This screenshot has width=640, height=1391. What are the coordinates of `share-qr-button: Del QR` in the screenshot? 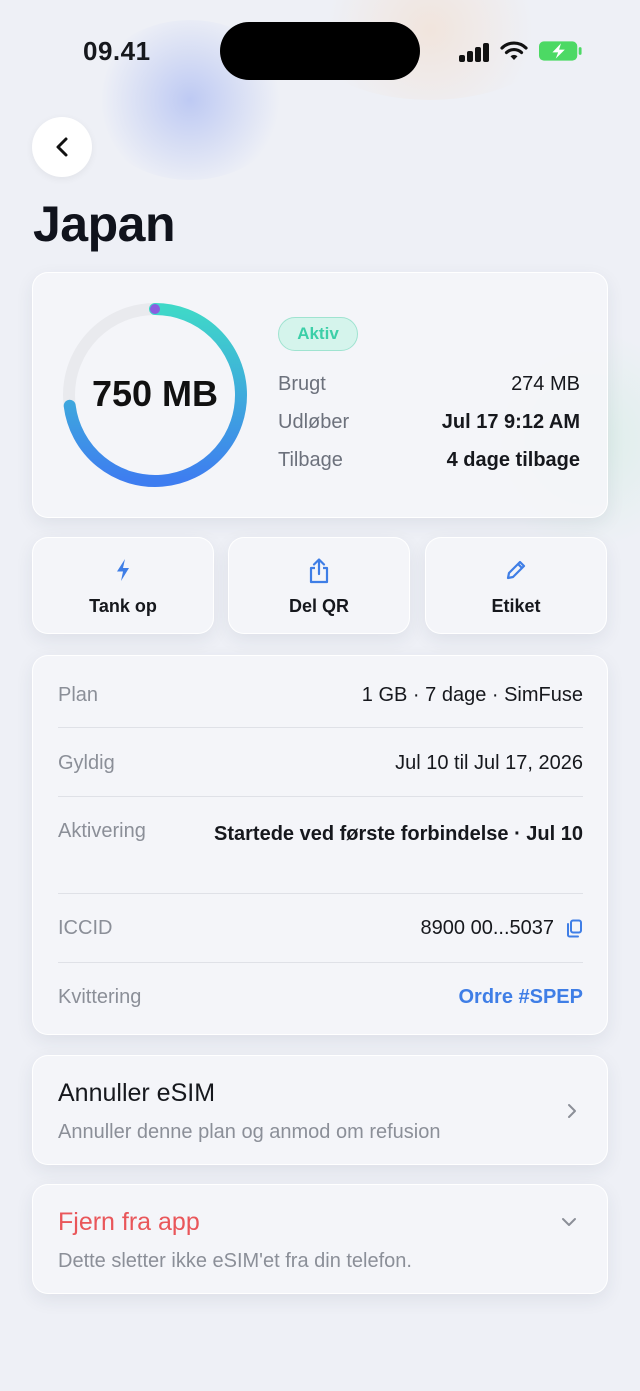 It's located at (319, 585).